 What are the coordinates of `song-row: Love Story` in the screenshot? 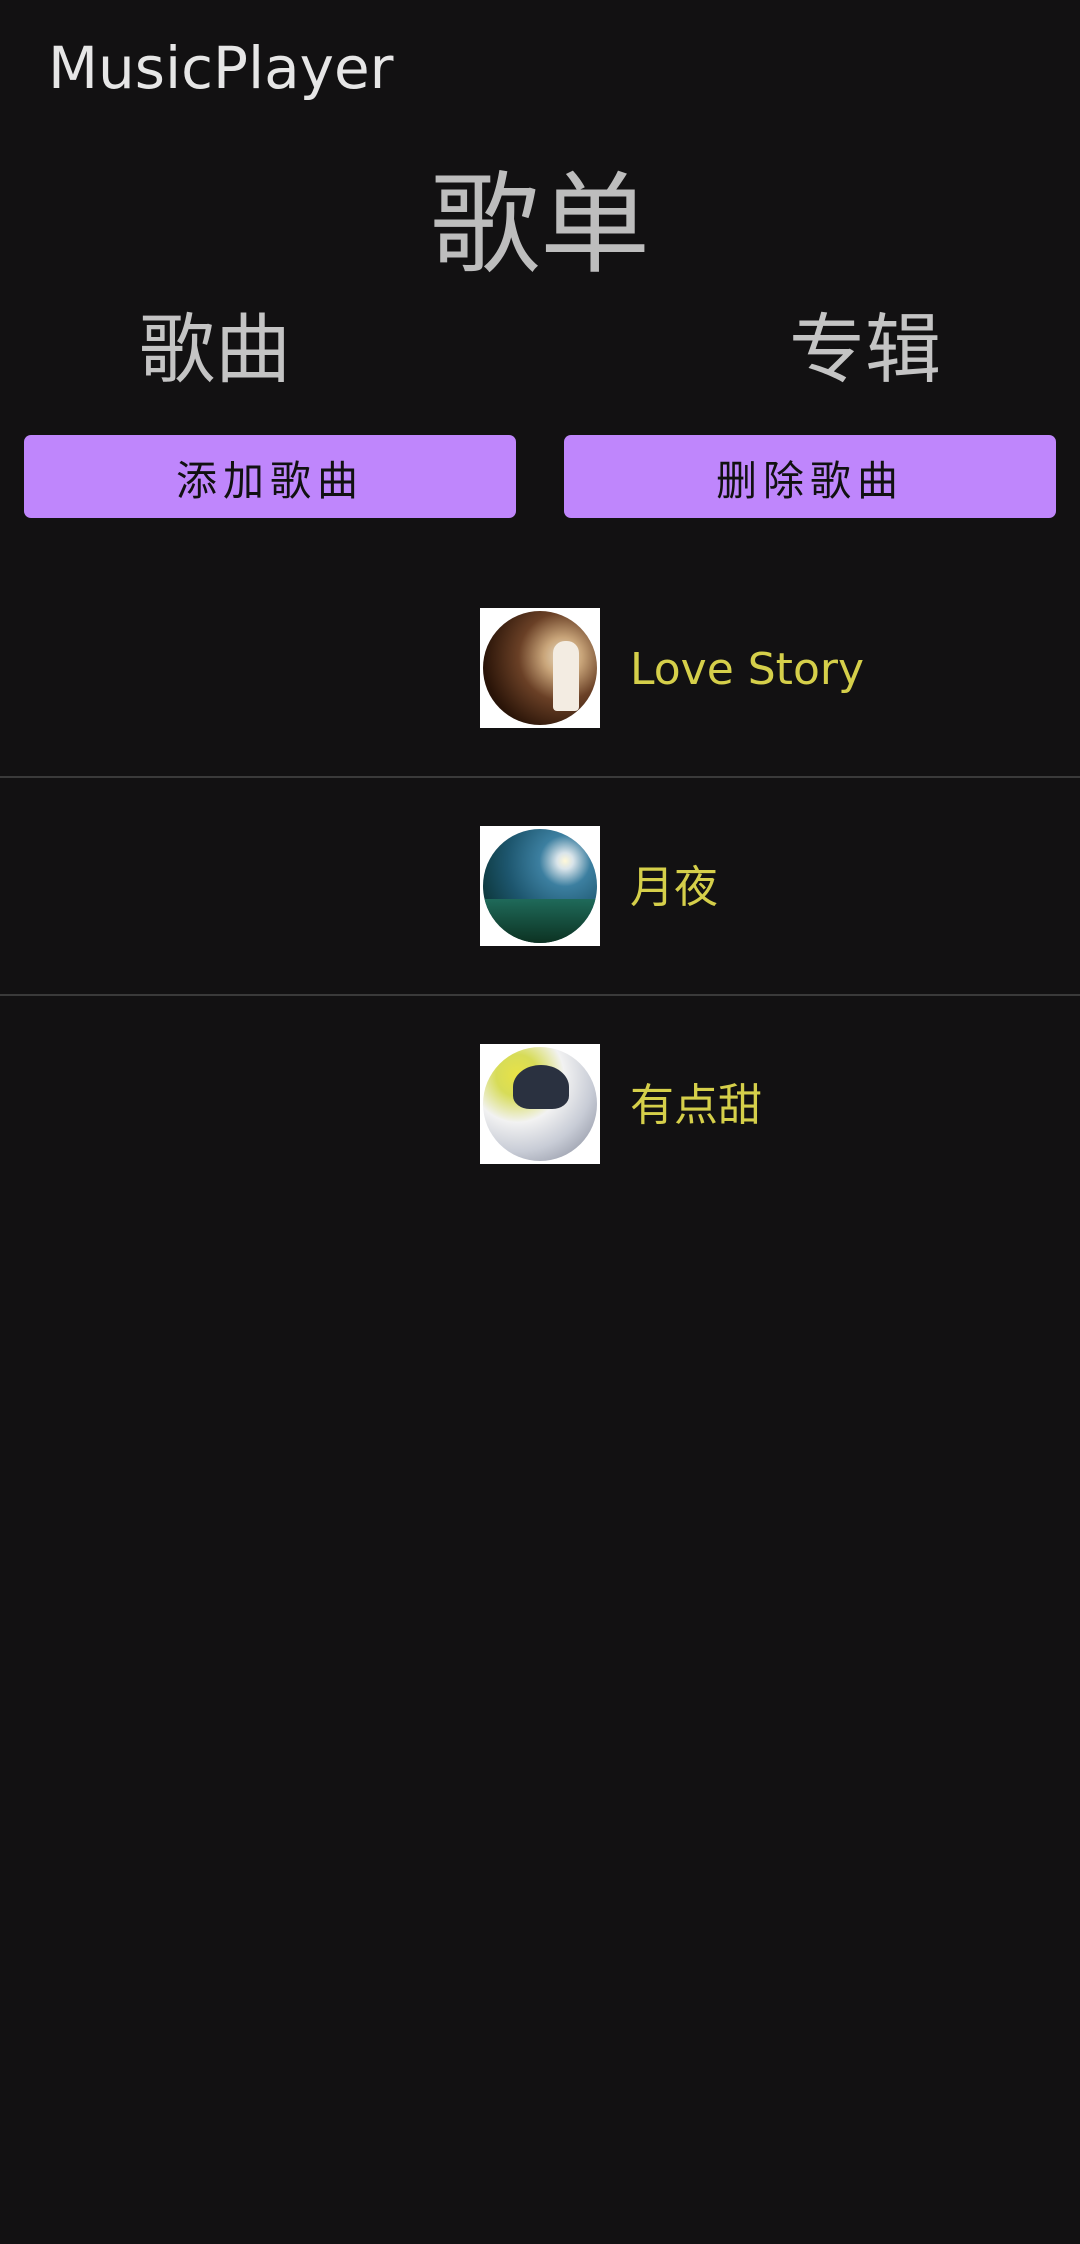 It's located at (540, 669).